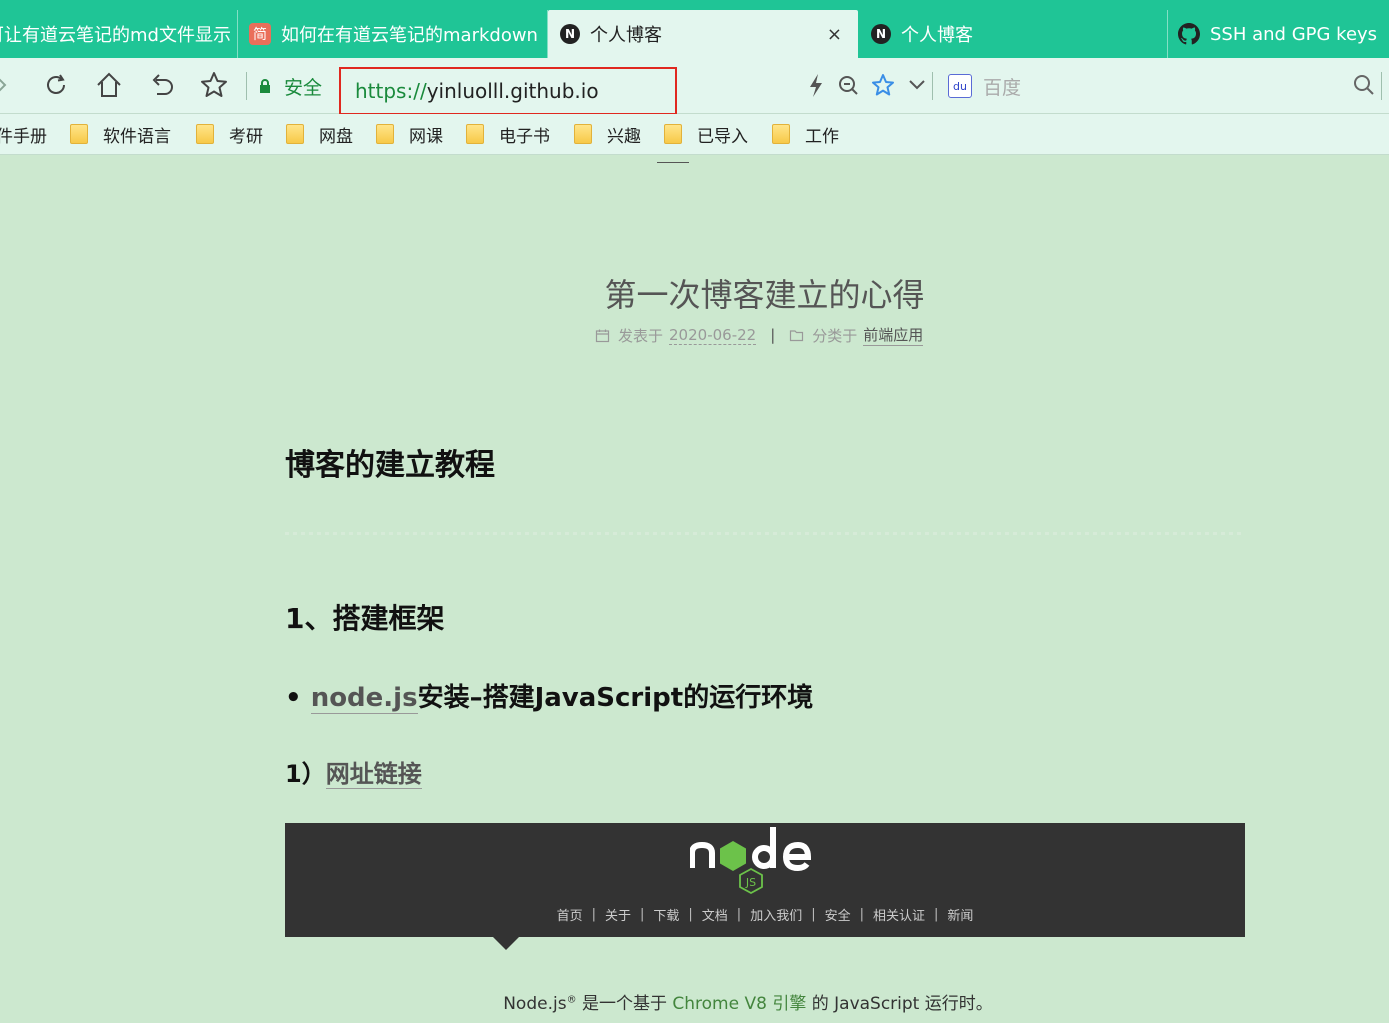  What do you see at coordinates (883, 85) in the screenshot?
I see `bookmark-star-icon` at bounding box center [883, 85].